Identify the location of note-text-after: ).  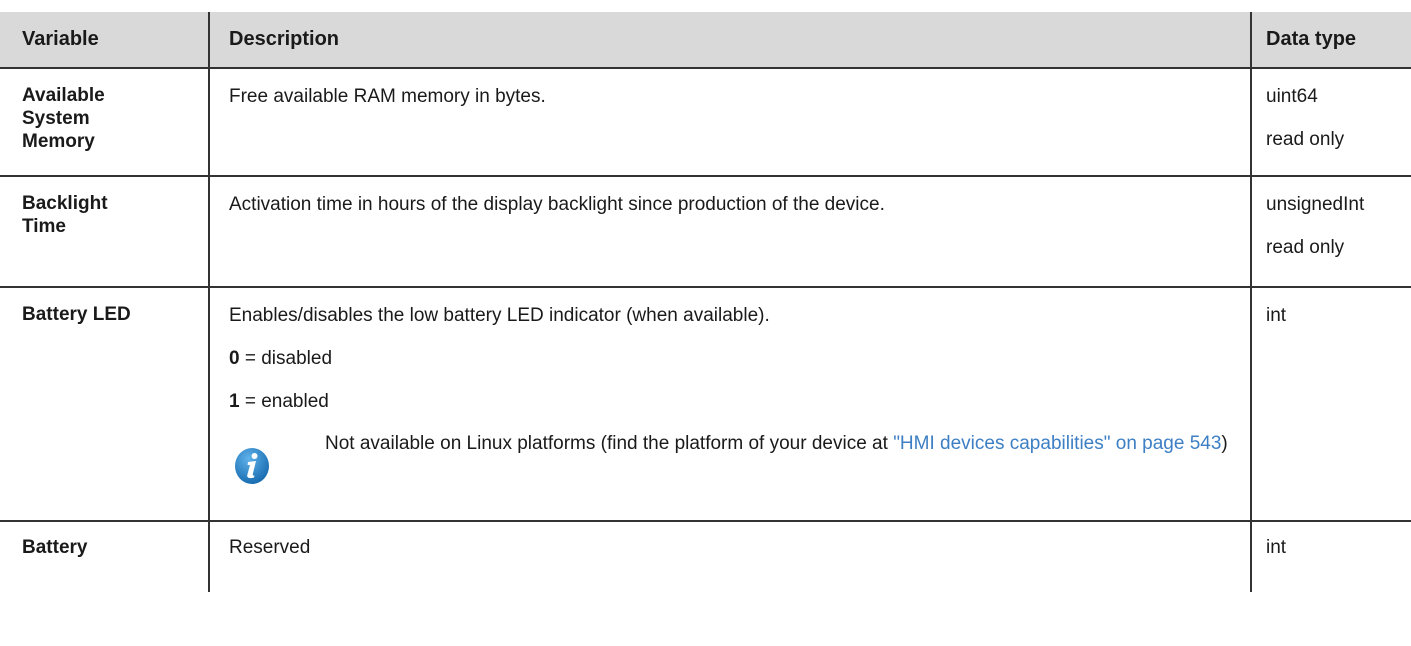
(1224, 443).